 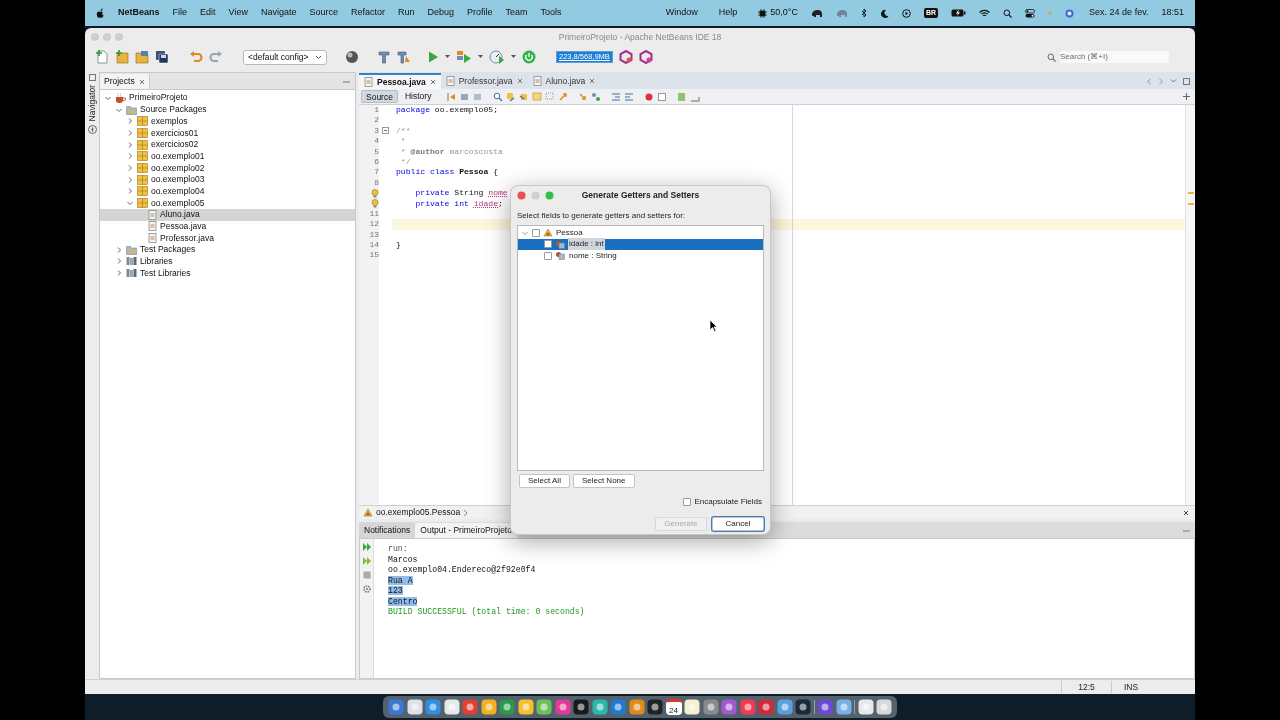 I want to click on tree-item: oo.exemplo03, so click(x=227, y=179).